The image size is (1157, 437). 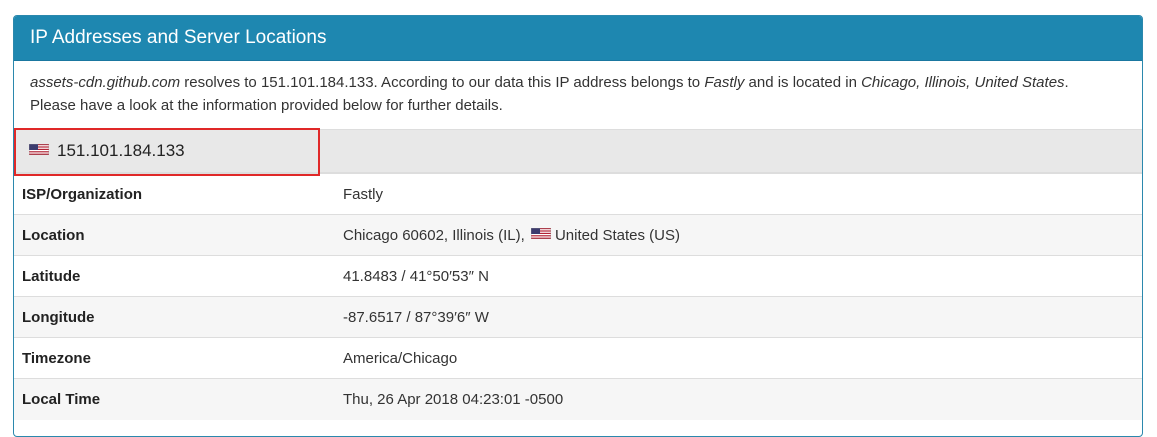 What do you see at coordinates (174, 235) in the screenshot?
I see `row-label-location: Location` at bounding box center [174, 235].